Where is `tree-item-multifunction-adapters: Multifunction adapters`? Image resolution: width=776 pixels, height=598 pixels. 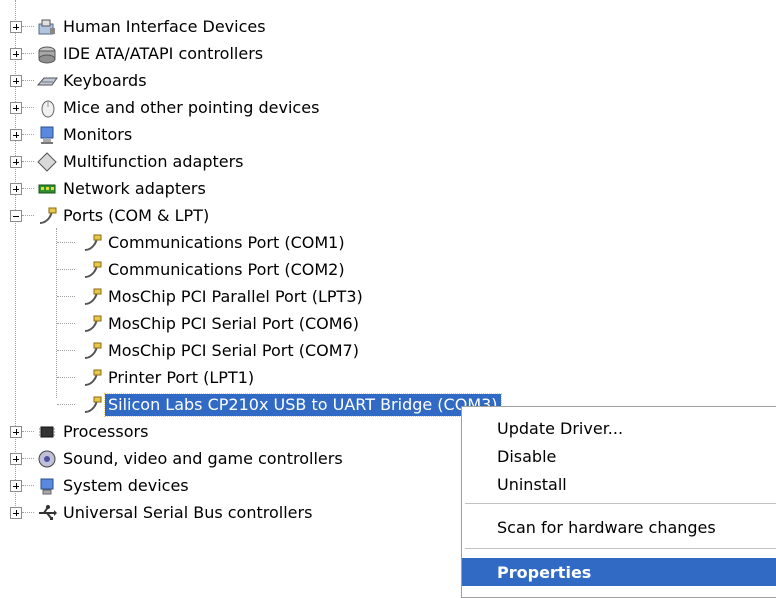 tree-item-multifunction-adapters: Multifunction adapters is located at coordinates (123, 161).